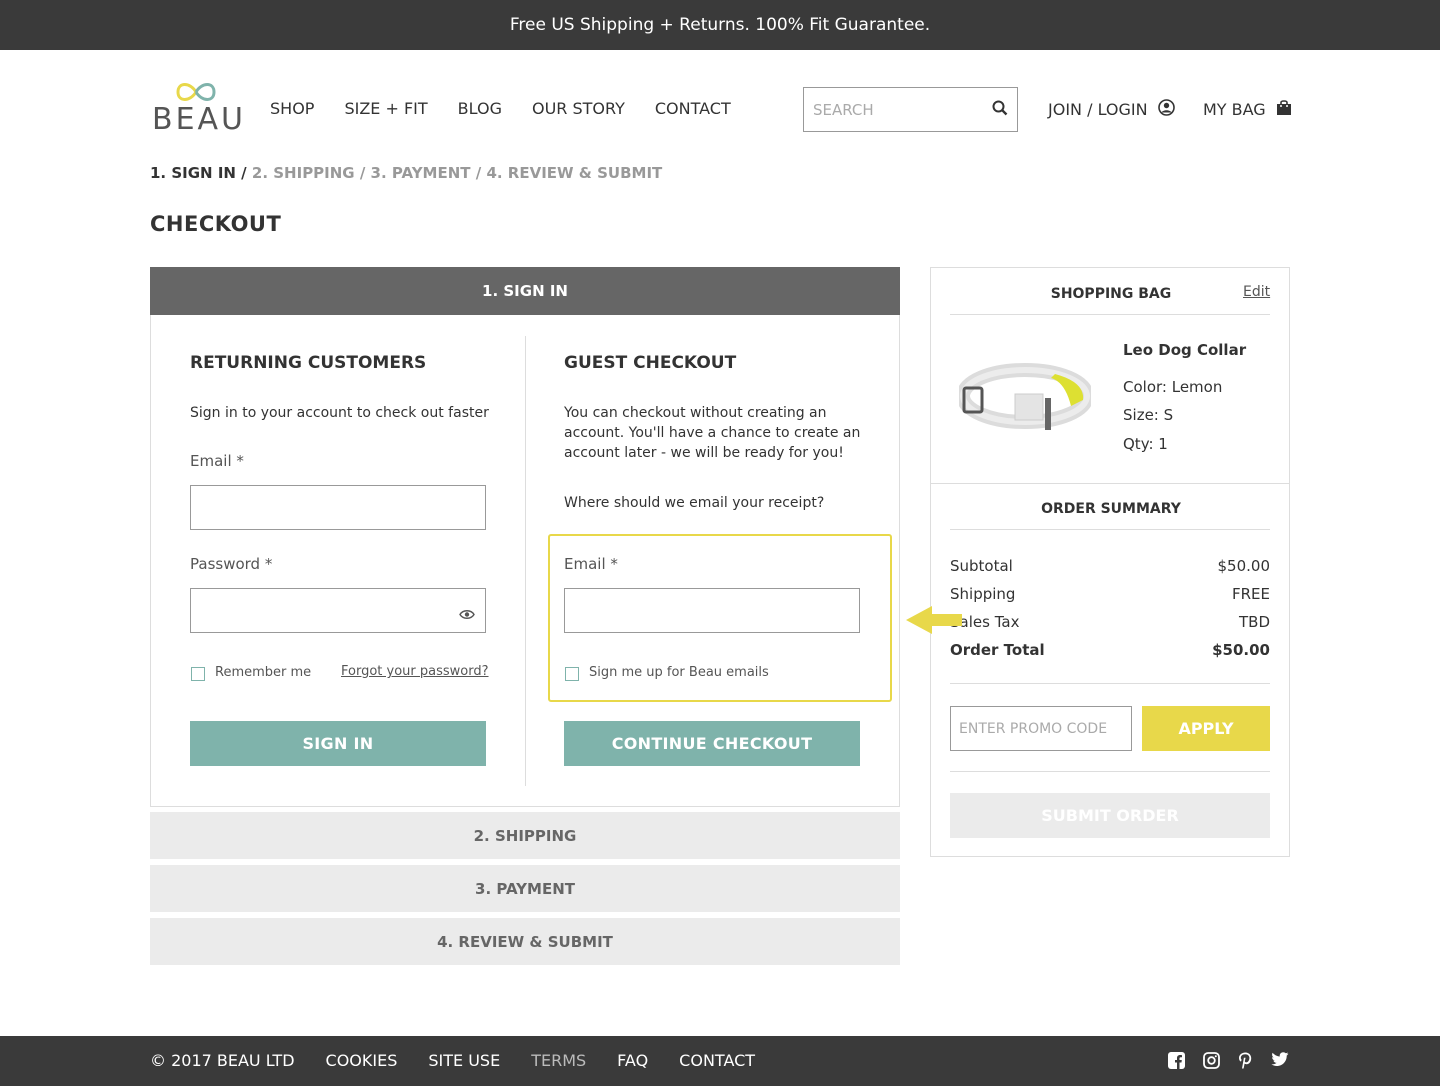 The height and width of the screenshot is (1086, 1440). What do you see at coordinates (1110, 622) in the screenshot?
I see `sales-tax-row: Sales Tax TBD` at bounding box center [1110, 622].